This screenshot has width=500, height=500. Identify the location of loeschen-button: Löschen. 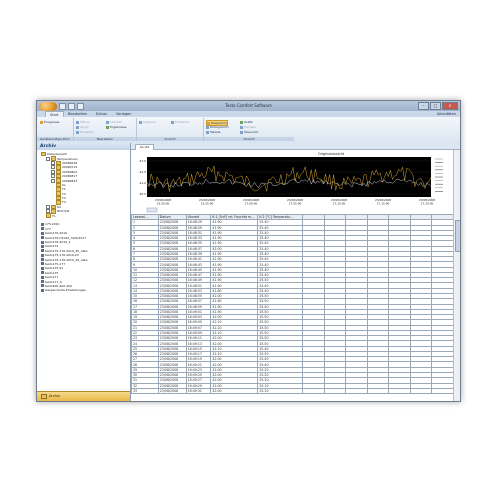
(114, 122).